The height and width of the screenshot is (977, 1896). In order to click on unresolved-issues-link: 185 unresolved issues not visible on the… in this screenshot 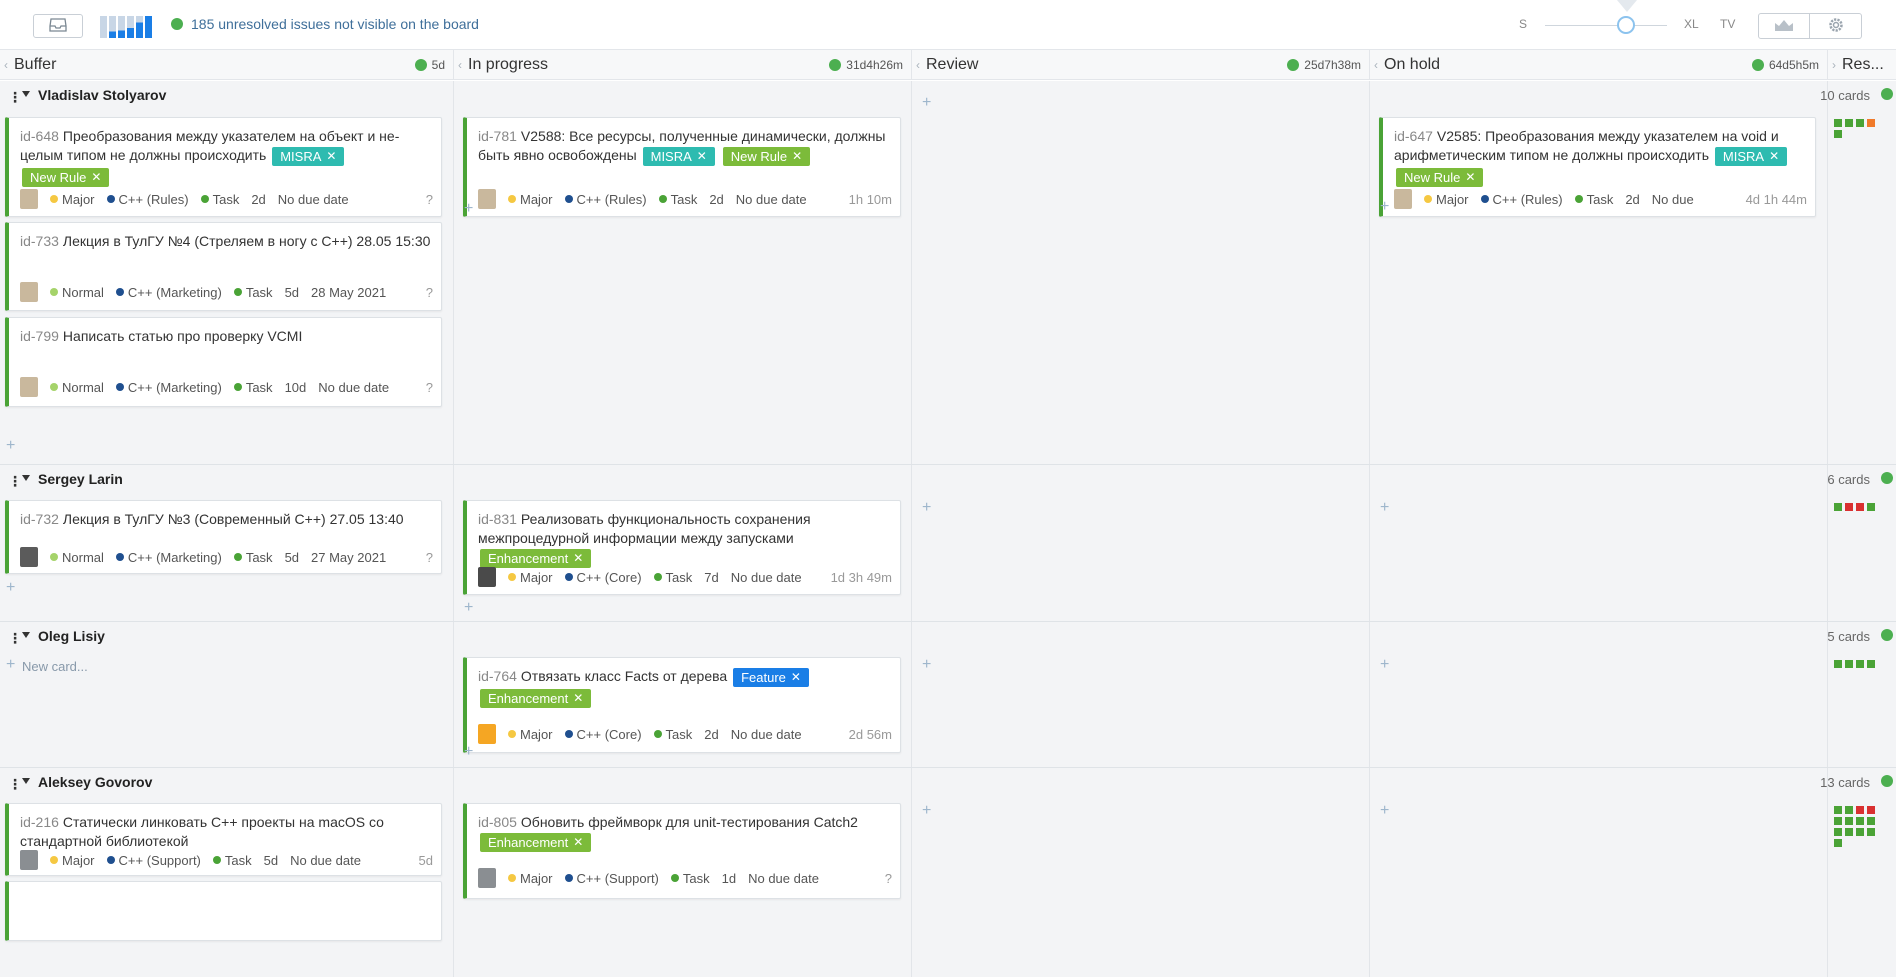, I will do `click(325, 24)`.